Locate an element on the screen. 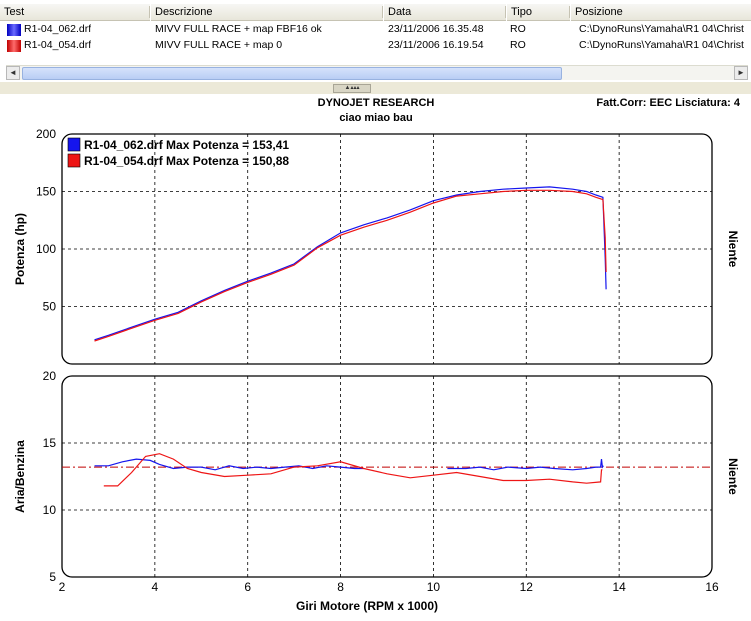  splitter-grip-icon: ▲▴▴▴ is located at coordinates (352, 88).